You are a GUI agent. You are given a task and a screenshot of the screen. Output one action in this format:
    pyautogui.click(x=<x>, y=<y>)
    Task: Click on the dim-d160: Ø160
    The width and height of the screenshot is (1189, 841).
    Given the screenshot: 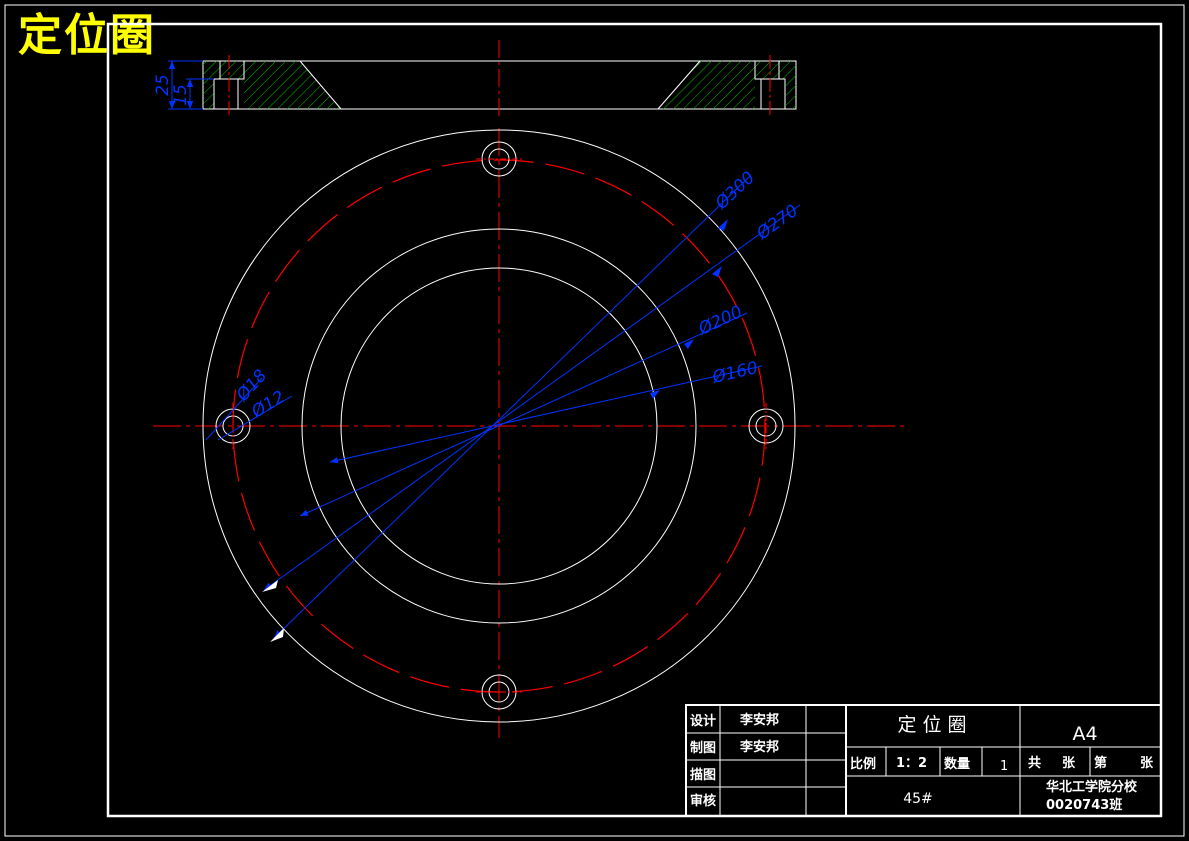 What is the action you would take?
    pyautogui.click(x=735, y=373)
    